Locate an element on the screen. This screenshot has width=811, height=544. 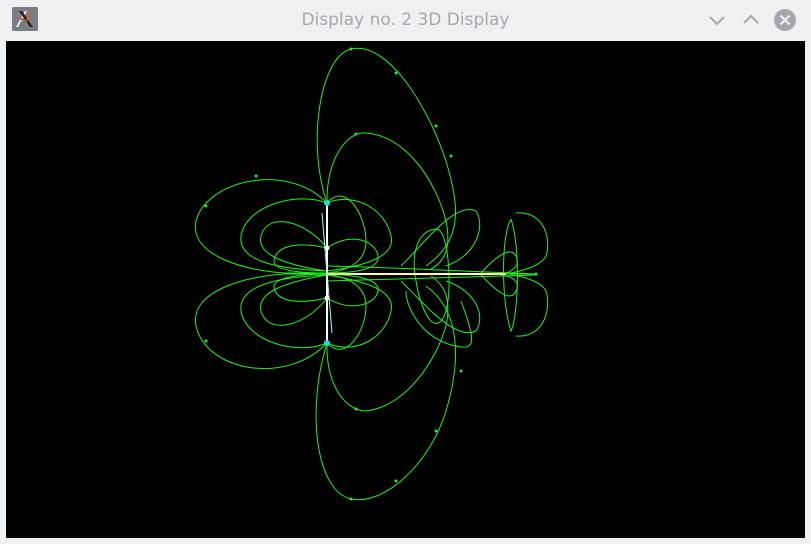
title-bar: Display no. 2 3D Display is located at coordinates (405, 20).